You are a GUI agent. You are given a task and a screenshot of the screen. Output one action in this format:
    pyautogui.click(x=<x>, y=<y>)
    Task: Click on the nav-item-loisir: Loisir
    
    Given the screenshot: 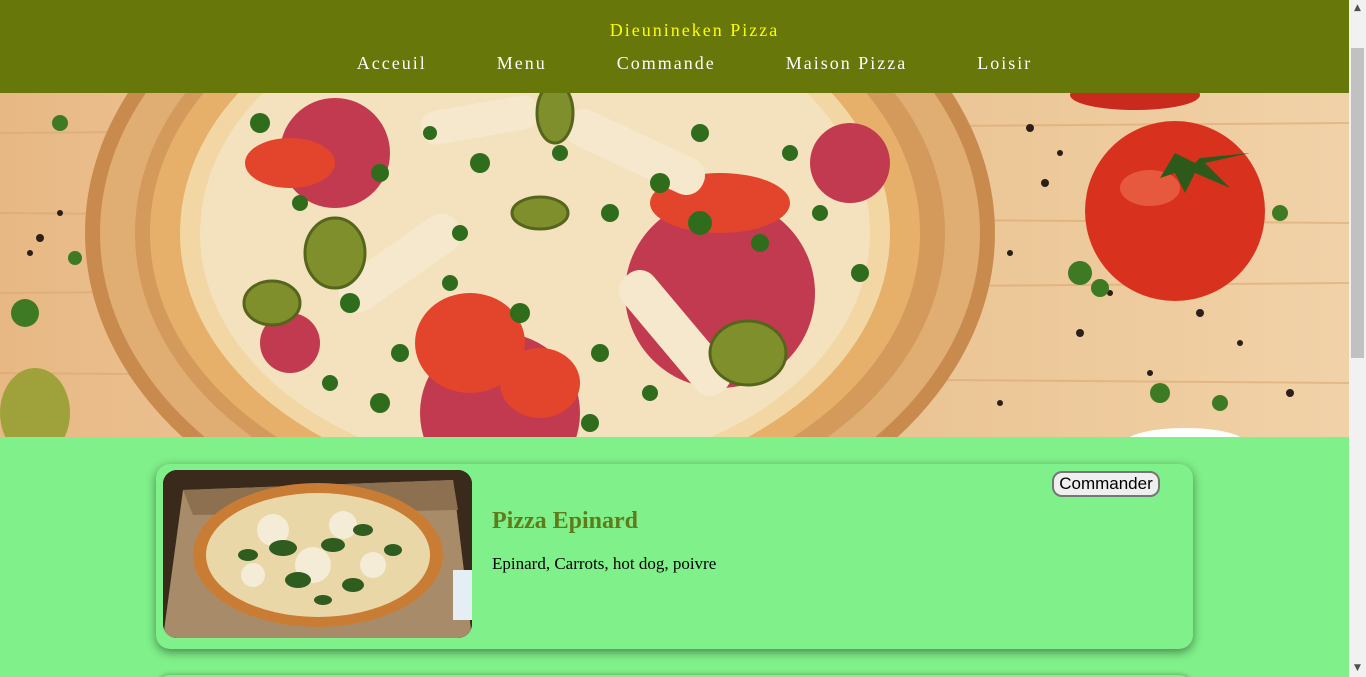 What is the action you would take?
    pyautogui.click(x=1004, y=63)
    